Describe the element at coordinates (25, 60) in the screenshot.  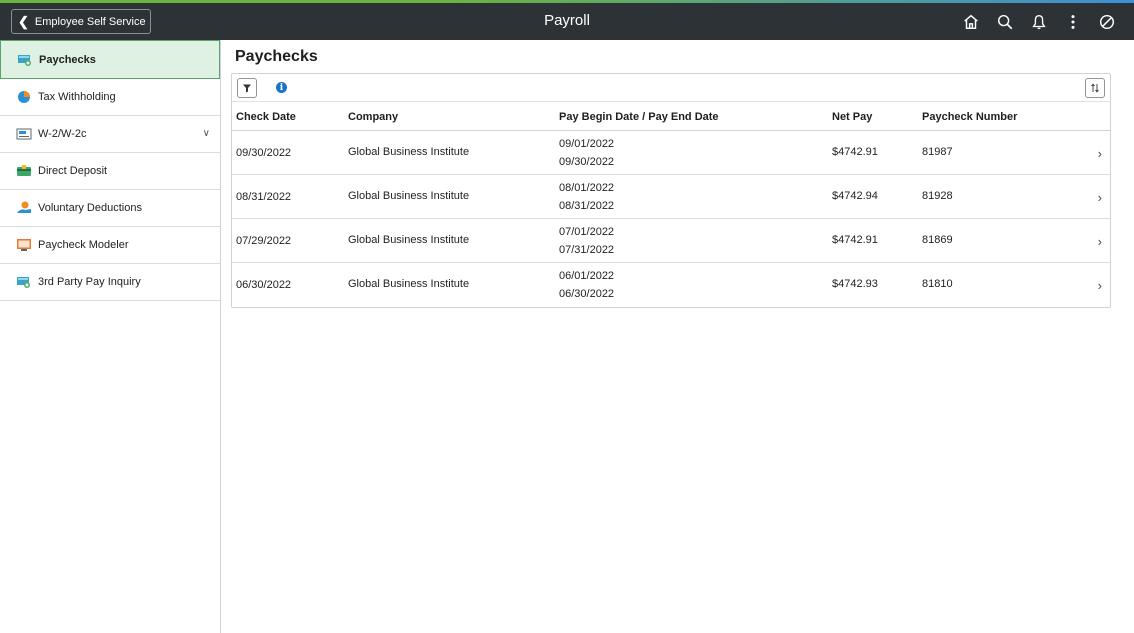
I see `paycheck-icon` at that location.